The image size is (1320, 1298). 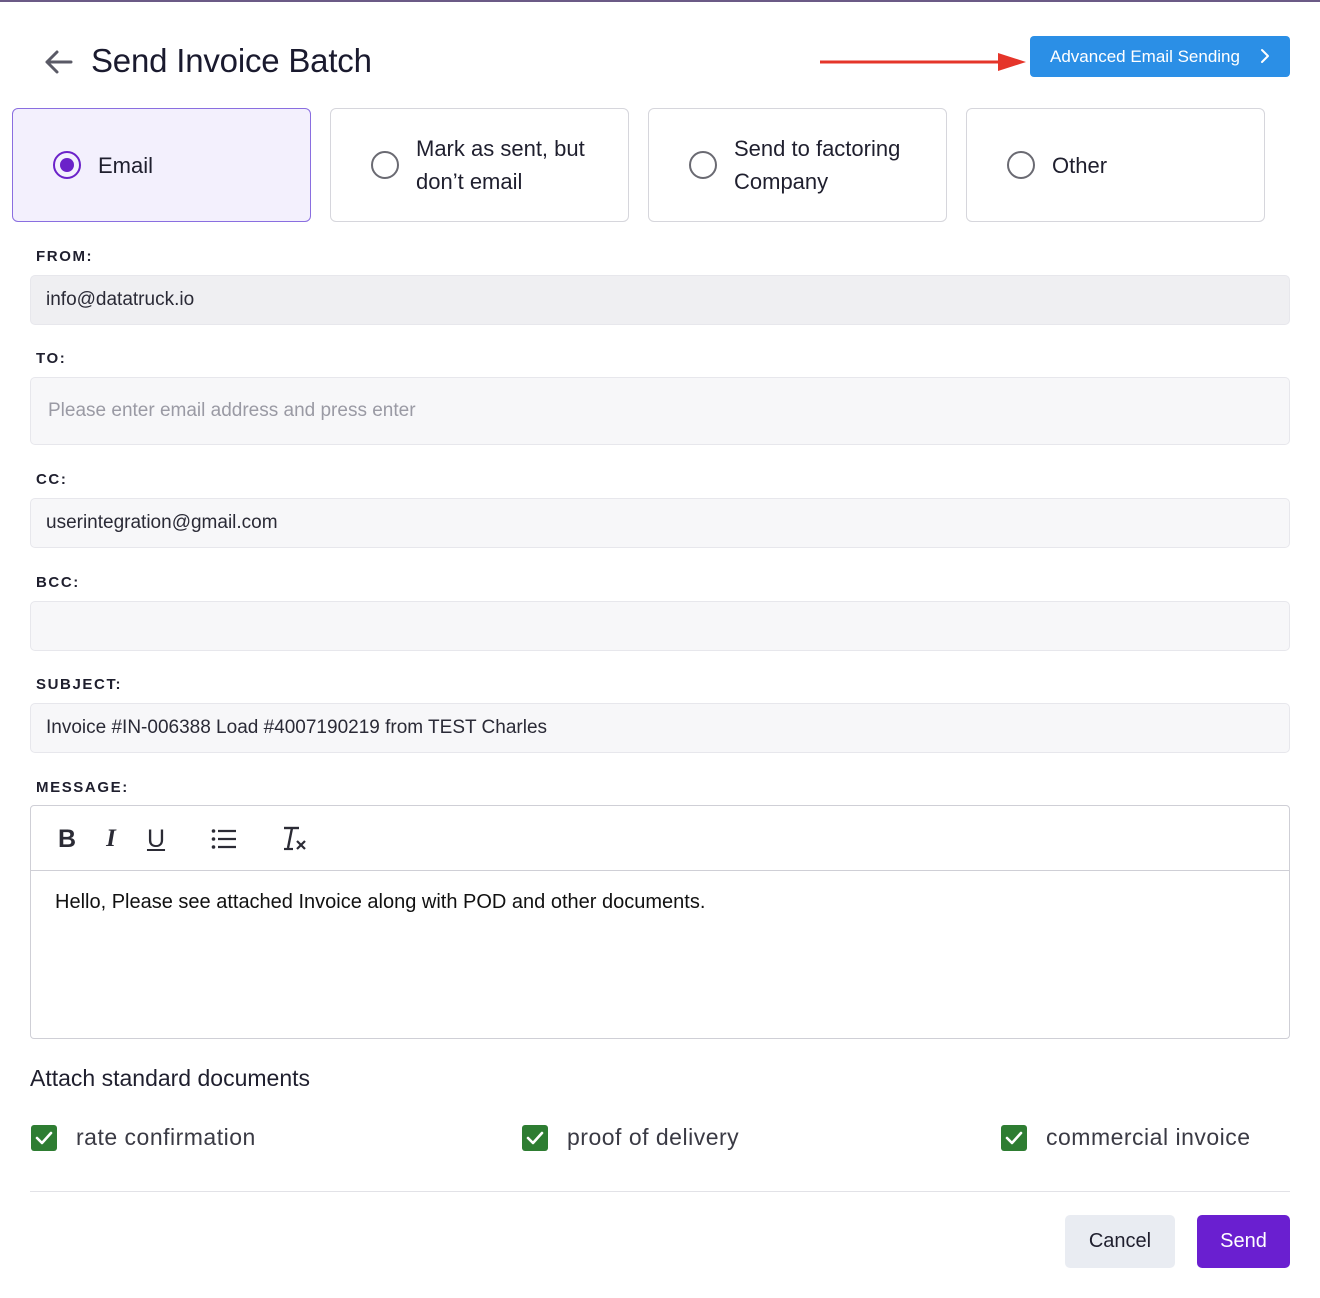 I want to click on option-label: Send to factoring Company, so click(x=817, y=165).